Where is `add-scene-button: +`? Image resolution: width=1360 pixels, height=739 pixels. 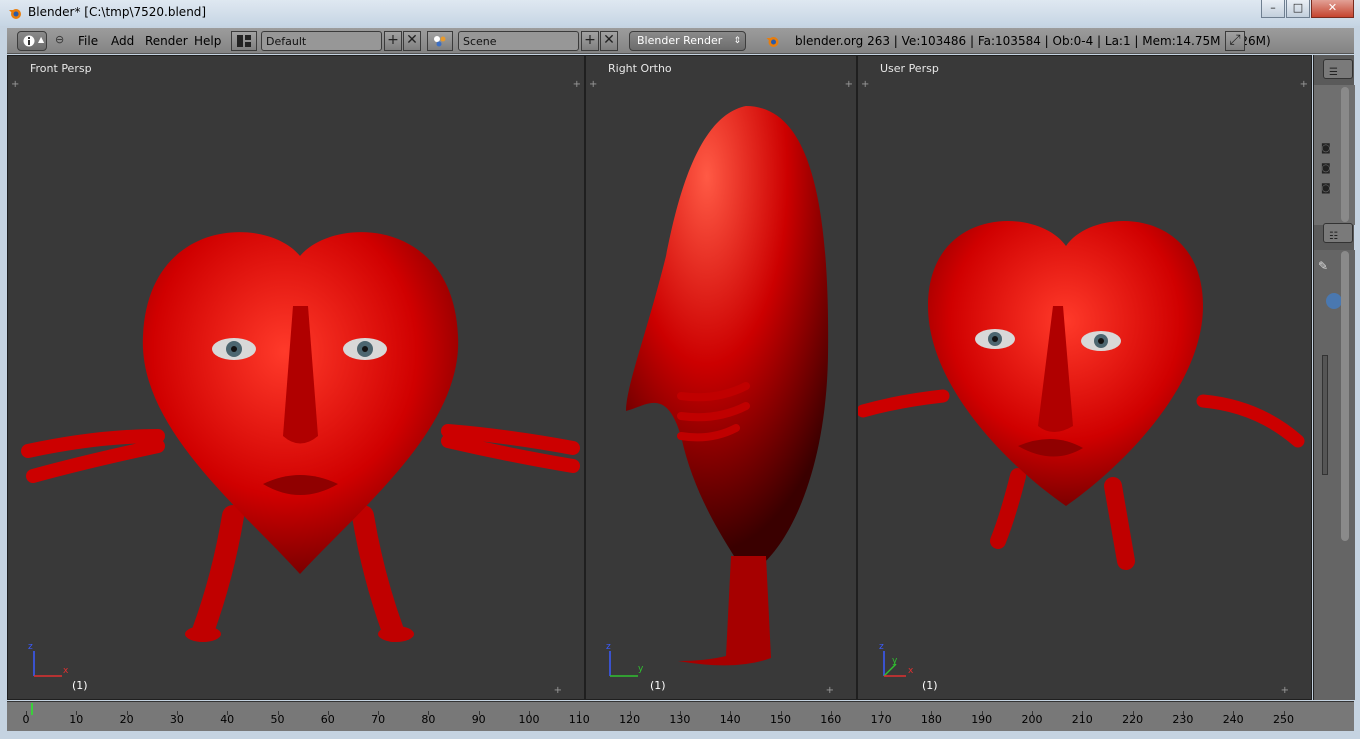
add-scene-button: + is located at coordinates (590, 41).